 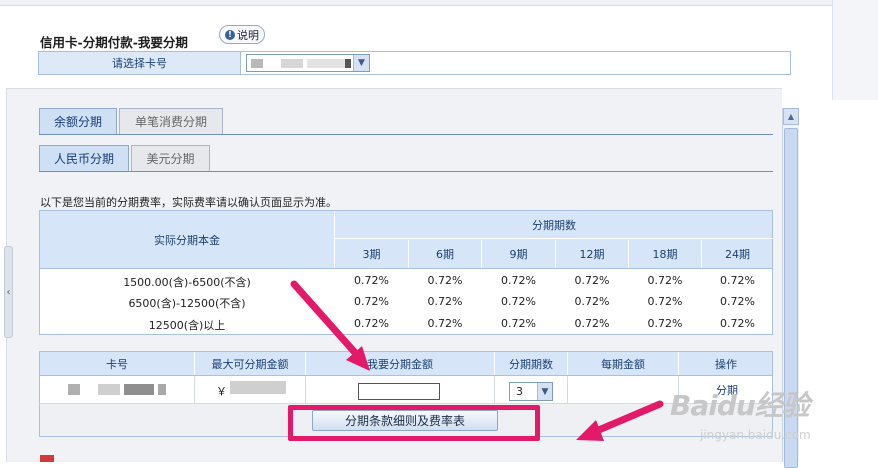 I want to click on col-per-period-amount: 每期金额, so click(x=623, y=364).